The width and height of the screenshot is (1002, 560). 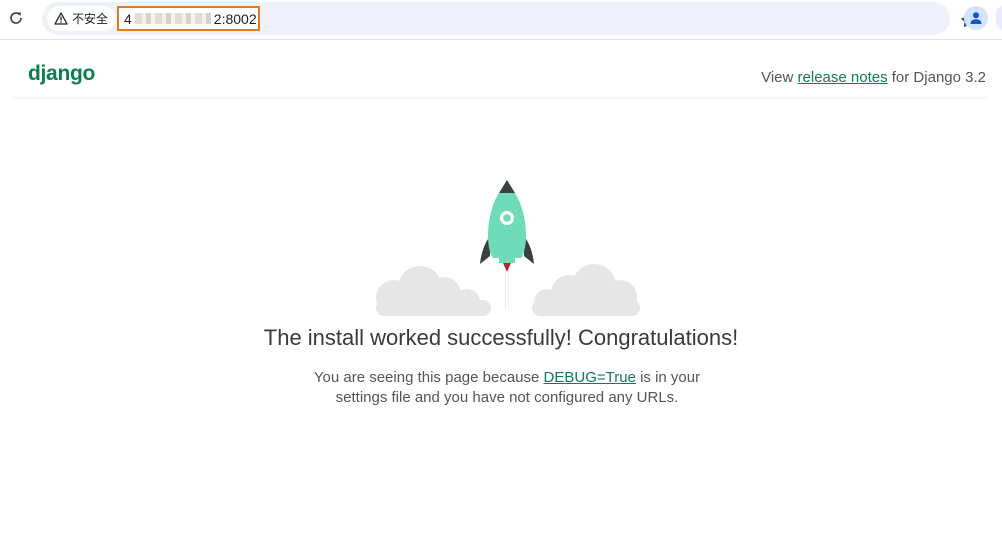 I want to click on release-suffix: for Django 3.2, so click(x=936, y=77).